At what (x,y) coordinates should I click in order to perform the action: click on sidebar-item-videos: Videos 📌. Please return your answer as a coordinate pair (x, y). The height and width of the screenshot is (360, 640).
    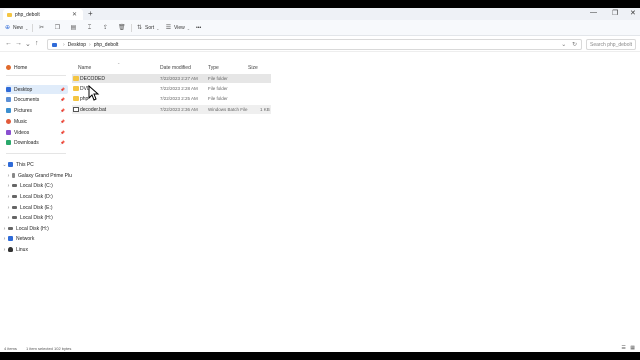
    Looking at the image, I should click on (37, 132).